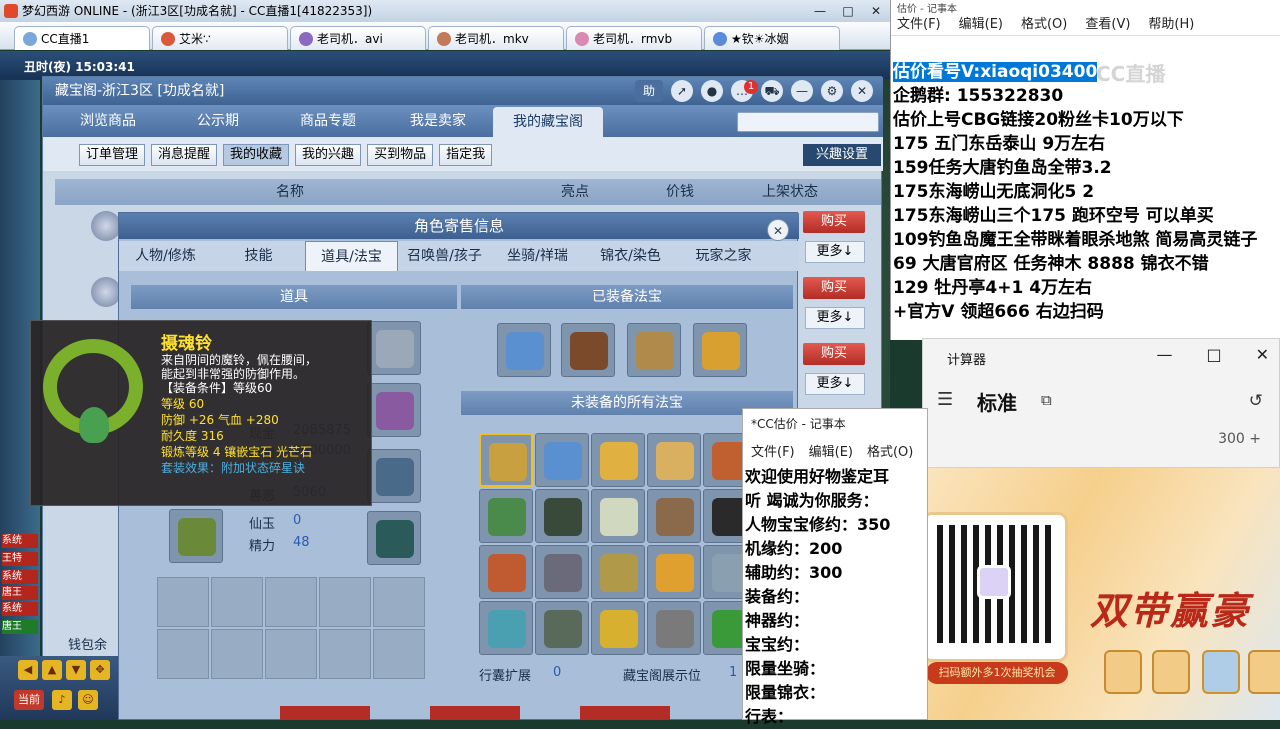 The width and height of the screenshot is (1280, 729). Describe the element at coordinates (808, 122) in the screenshot. I see `cbg-search-input` at that location.